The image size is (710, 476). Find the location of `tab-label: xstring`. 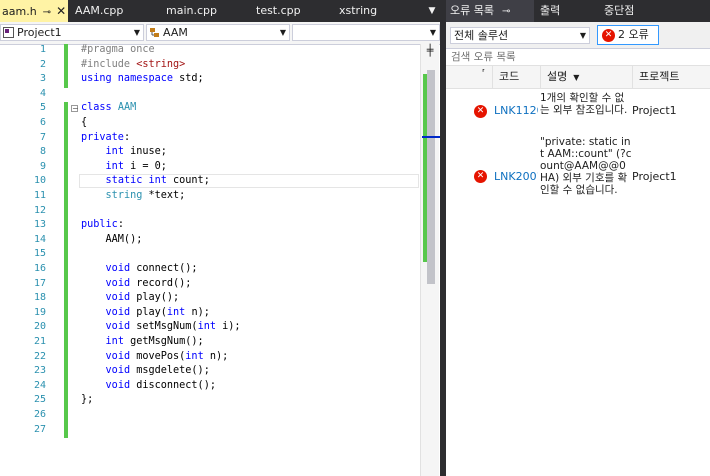

tab-label: xstring is located at coordinates (358, 10).